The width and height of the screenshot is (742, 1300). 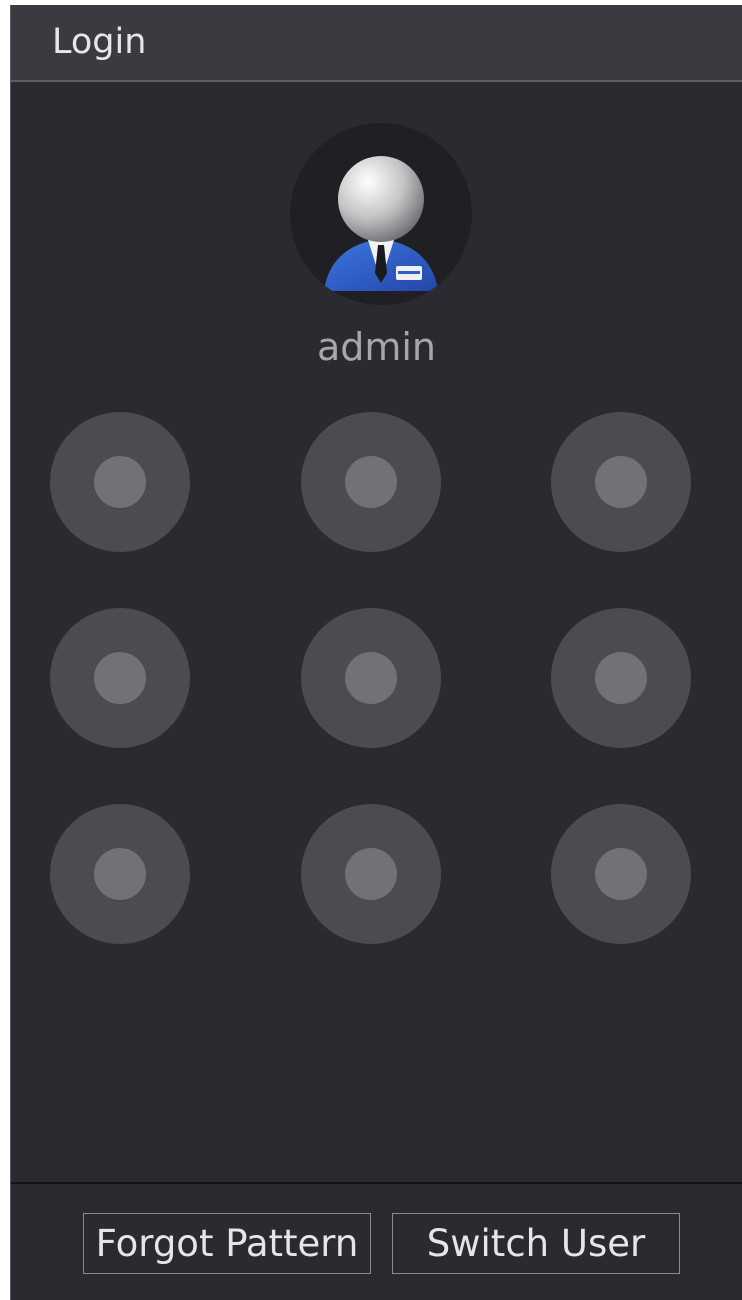 I want to click on forgot-pattern-button: Forgot Pattern, so click(x=227, y=1243).